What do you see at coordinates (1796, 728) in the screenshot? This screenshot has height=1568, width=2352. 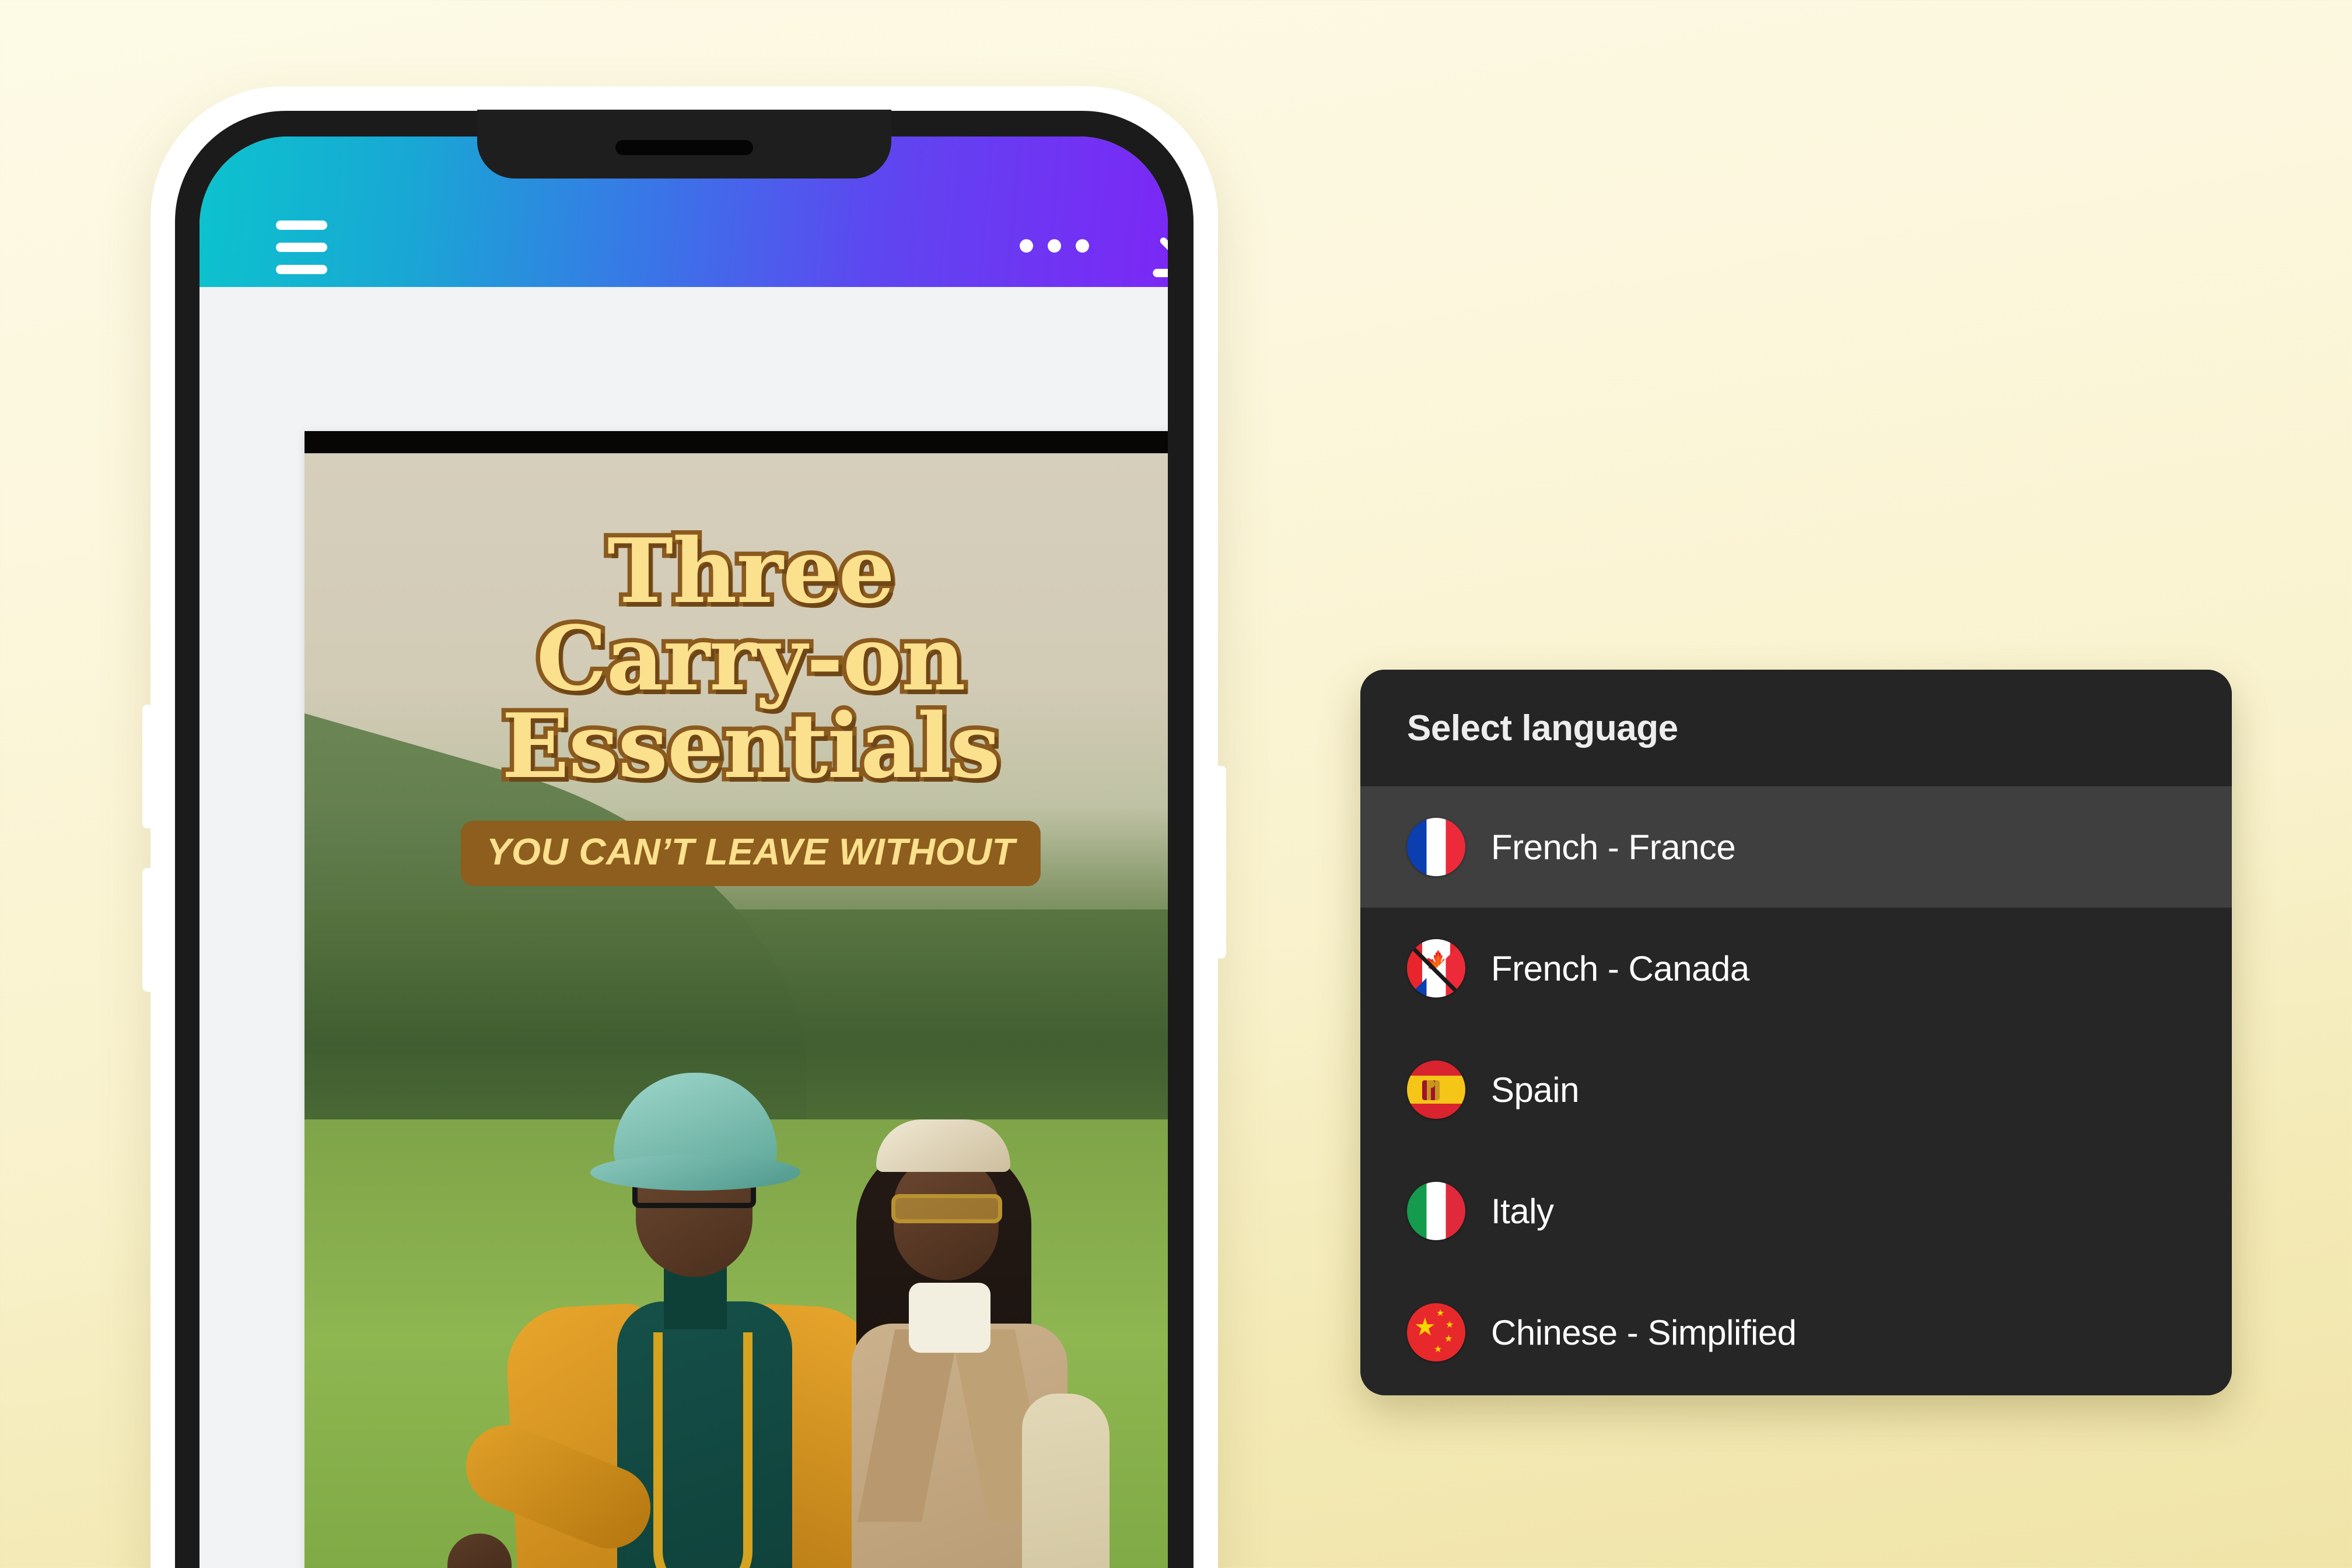 I see `dropdown-header: Select language` at bounding box center [1796, 728].